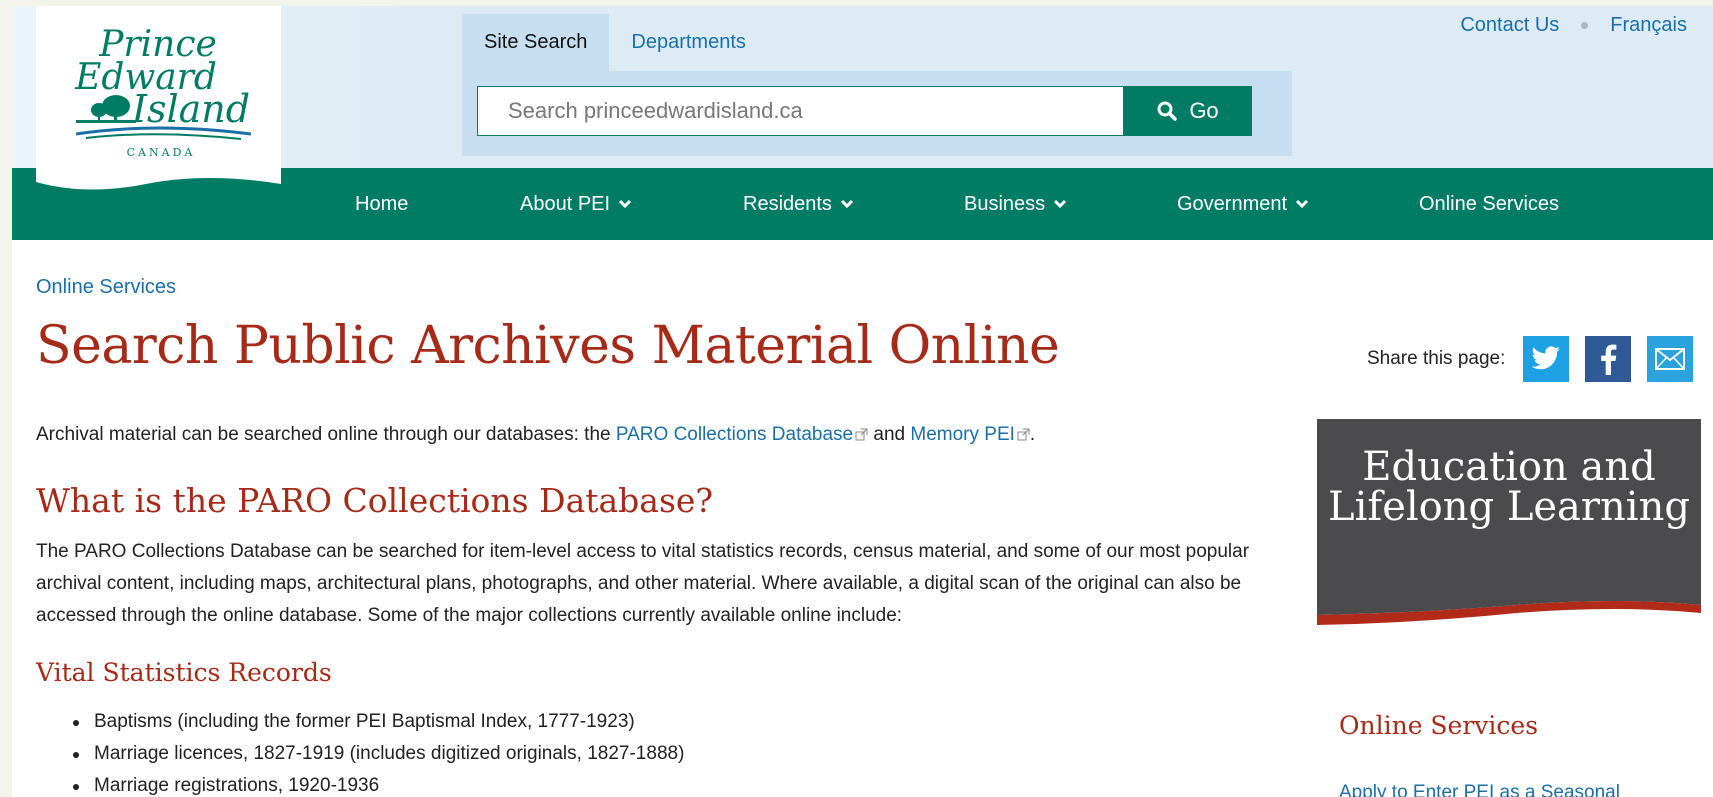 The image size is (1713, 797). Describe the element at coordinates (548, 346) in the screenshot. I see `page-title: Search Public Archives Material Online` at that location.